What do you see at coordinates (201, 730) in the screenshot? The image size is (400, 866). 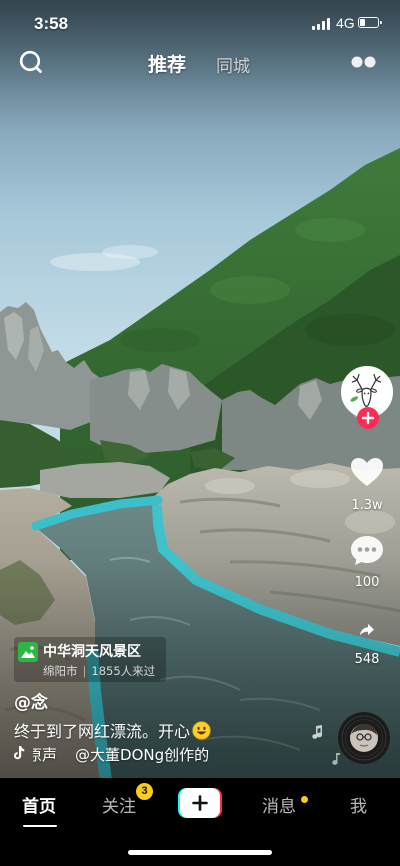 I see `grinning-face-emoji-icon` at bounding box center [201, 730].